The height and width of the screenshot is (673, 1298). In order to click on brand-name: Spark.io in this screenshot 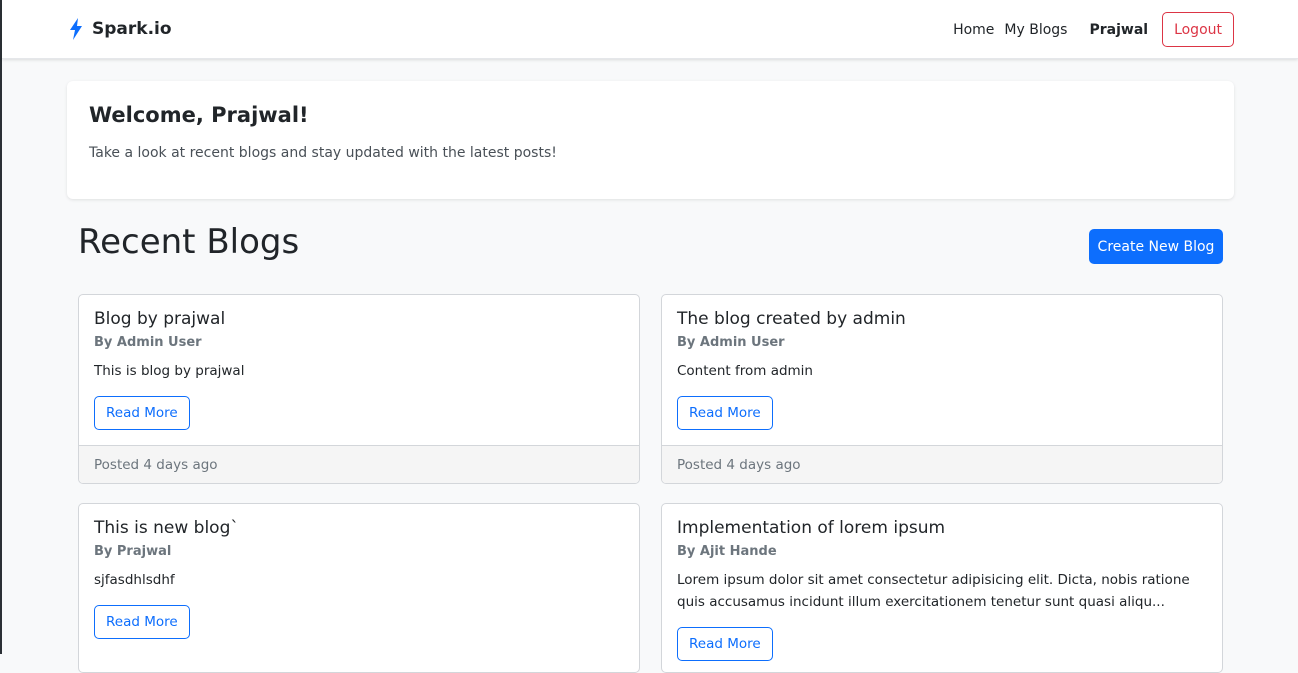, I will do `click(132, 29)`.